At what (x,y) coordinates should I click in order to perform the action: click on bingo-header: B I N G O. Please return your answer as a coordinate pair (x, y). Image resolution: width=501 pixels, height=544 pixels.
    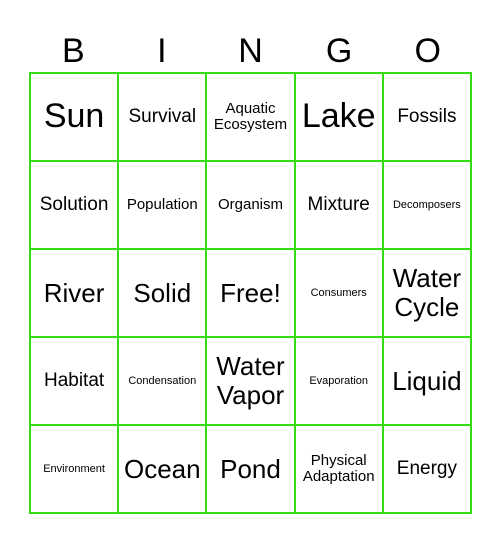
    Looking at the image, I should click on (250, 51).